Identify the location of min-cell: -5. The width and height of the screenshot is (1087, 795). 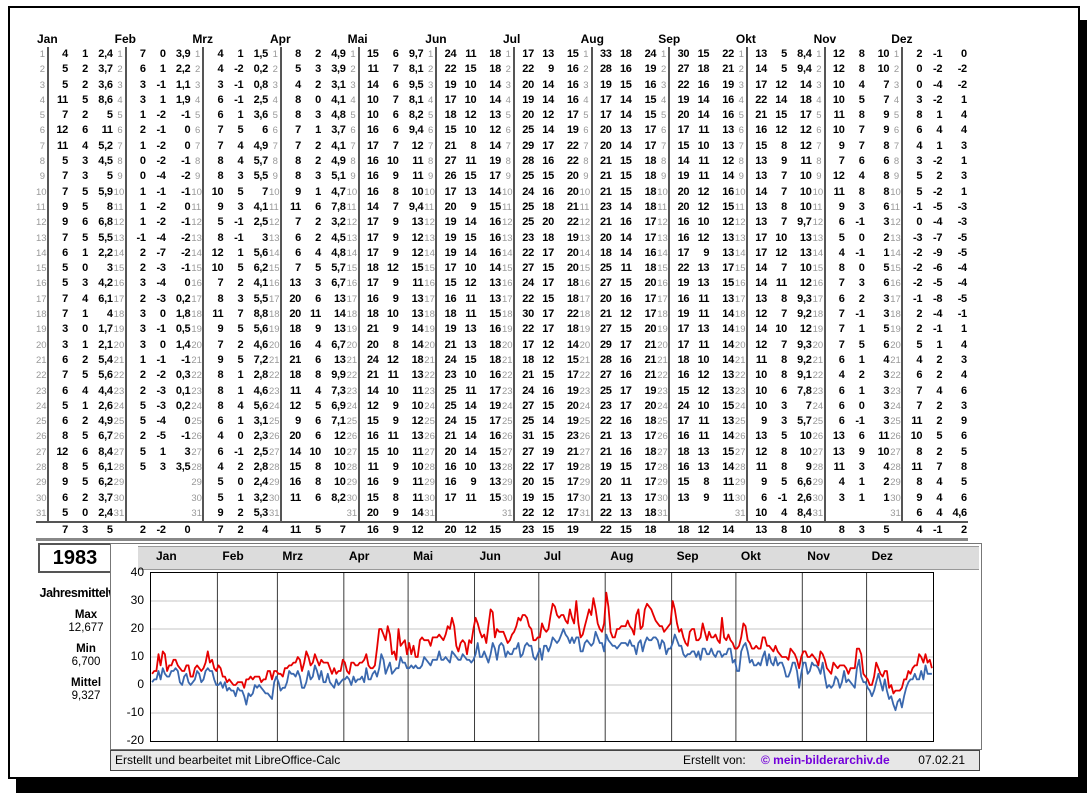
(157, 436).